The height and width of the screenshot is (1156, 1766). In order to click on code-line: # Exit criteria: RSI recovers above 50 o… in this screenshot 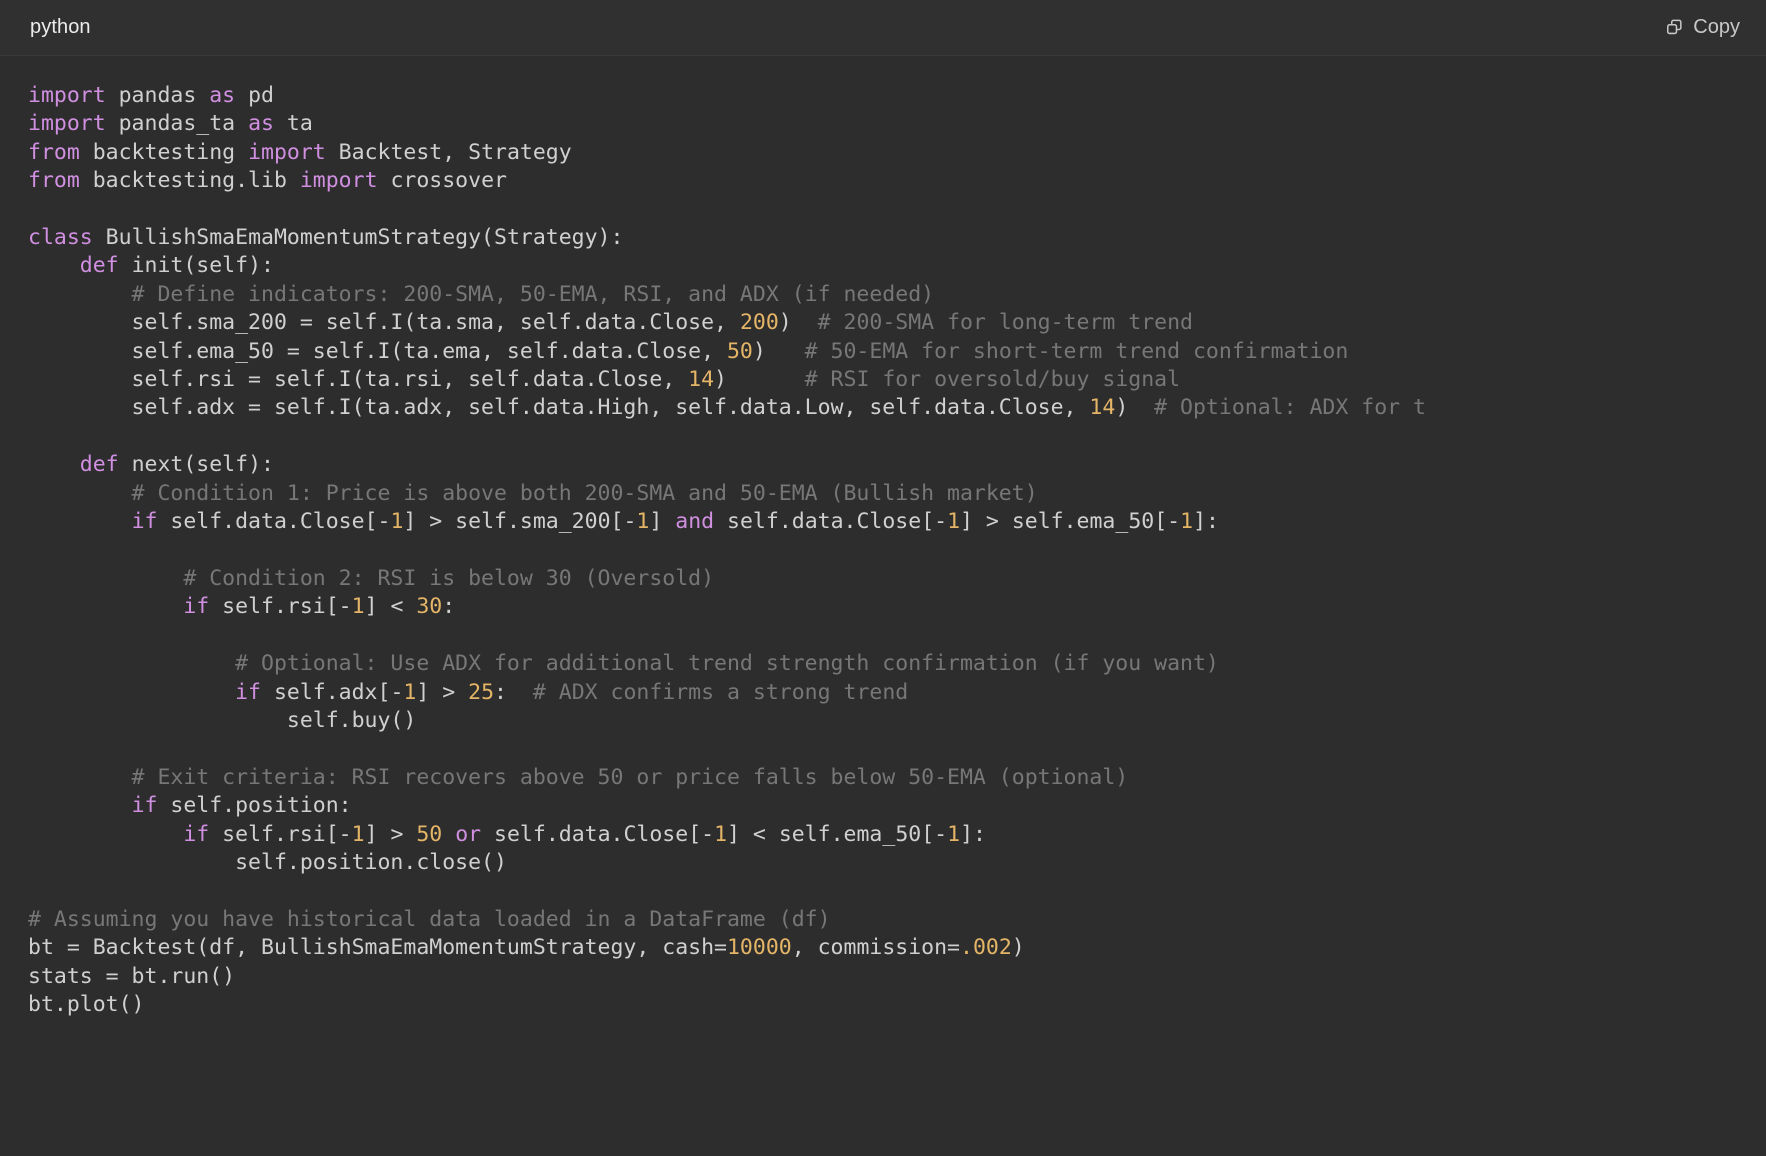, I will do `click(897, 778)`.